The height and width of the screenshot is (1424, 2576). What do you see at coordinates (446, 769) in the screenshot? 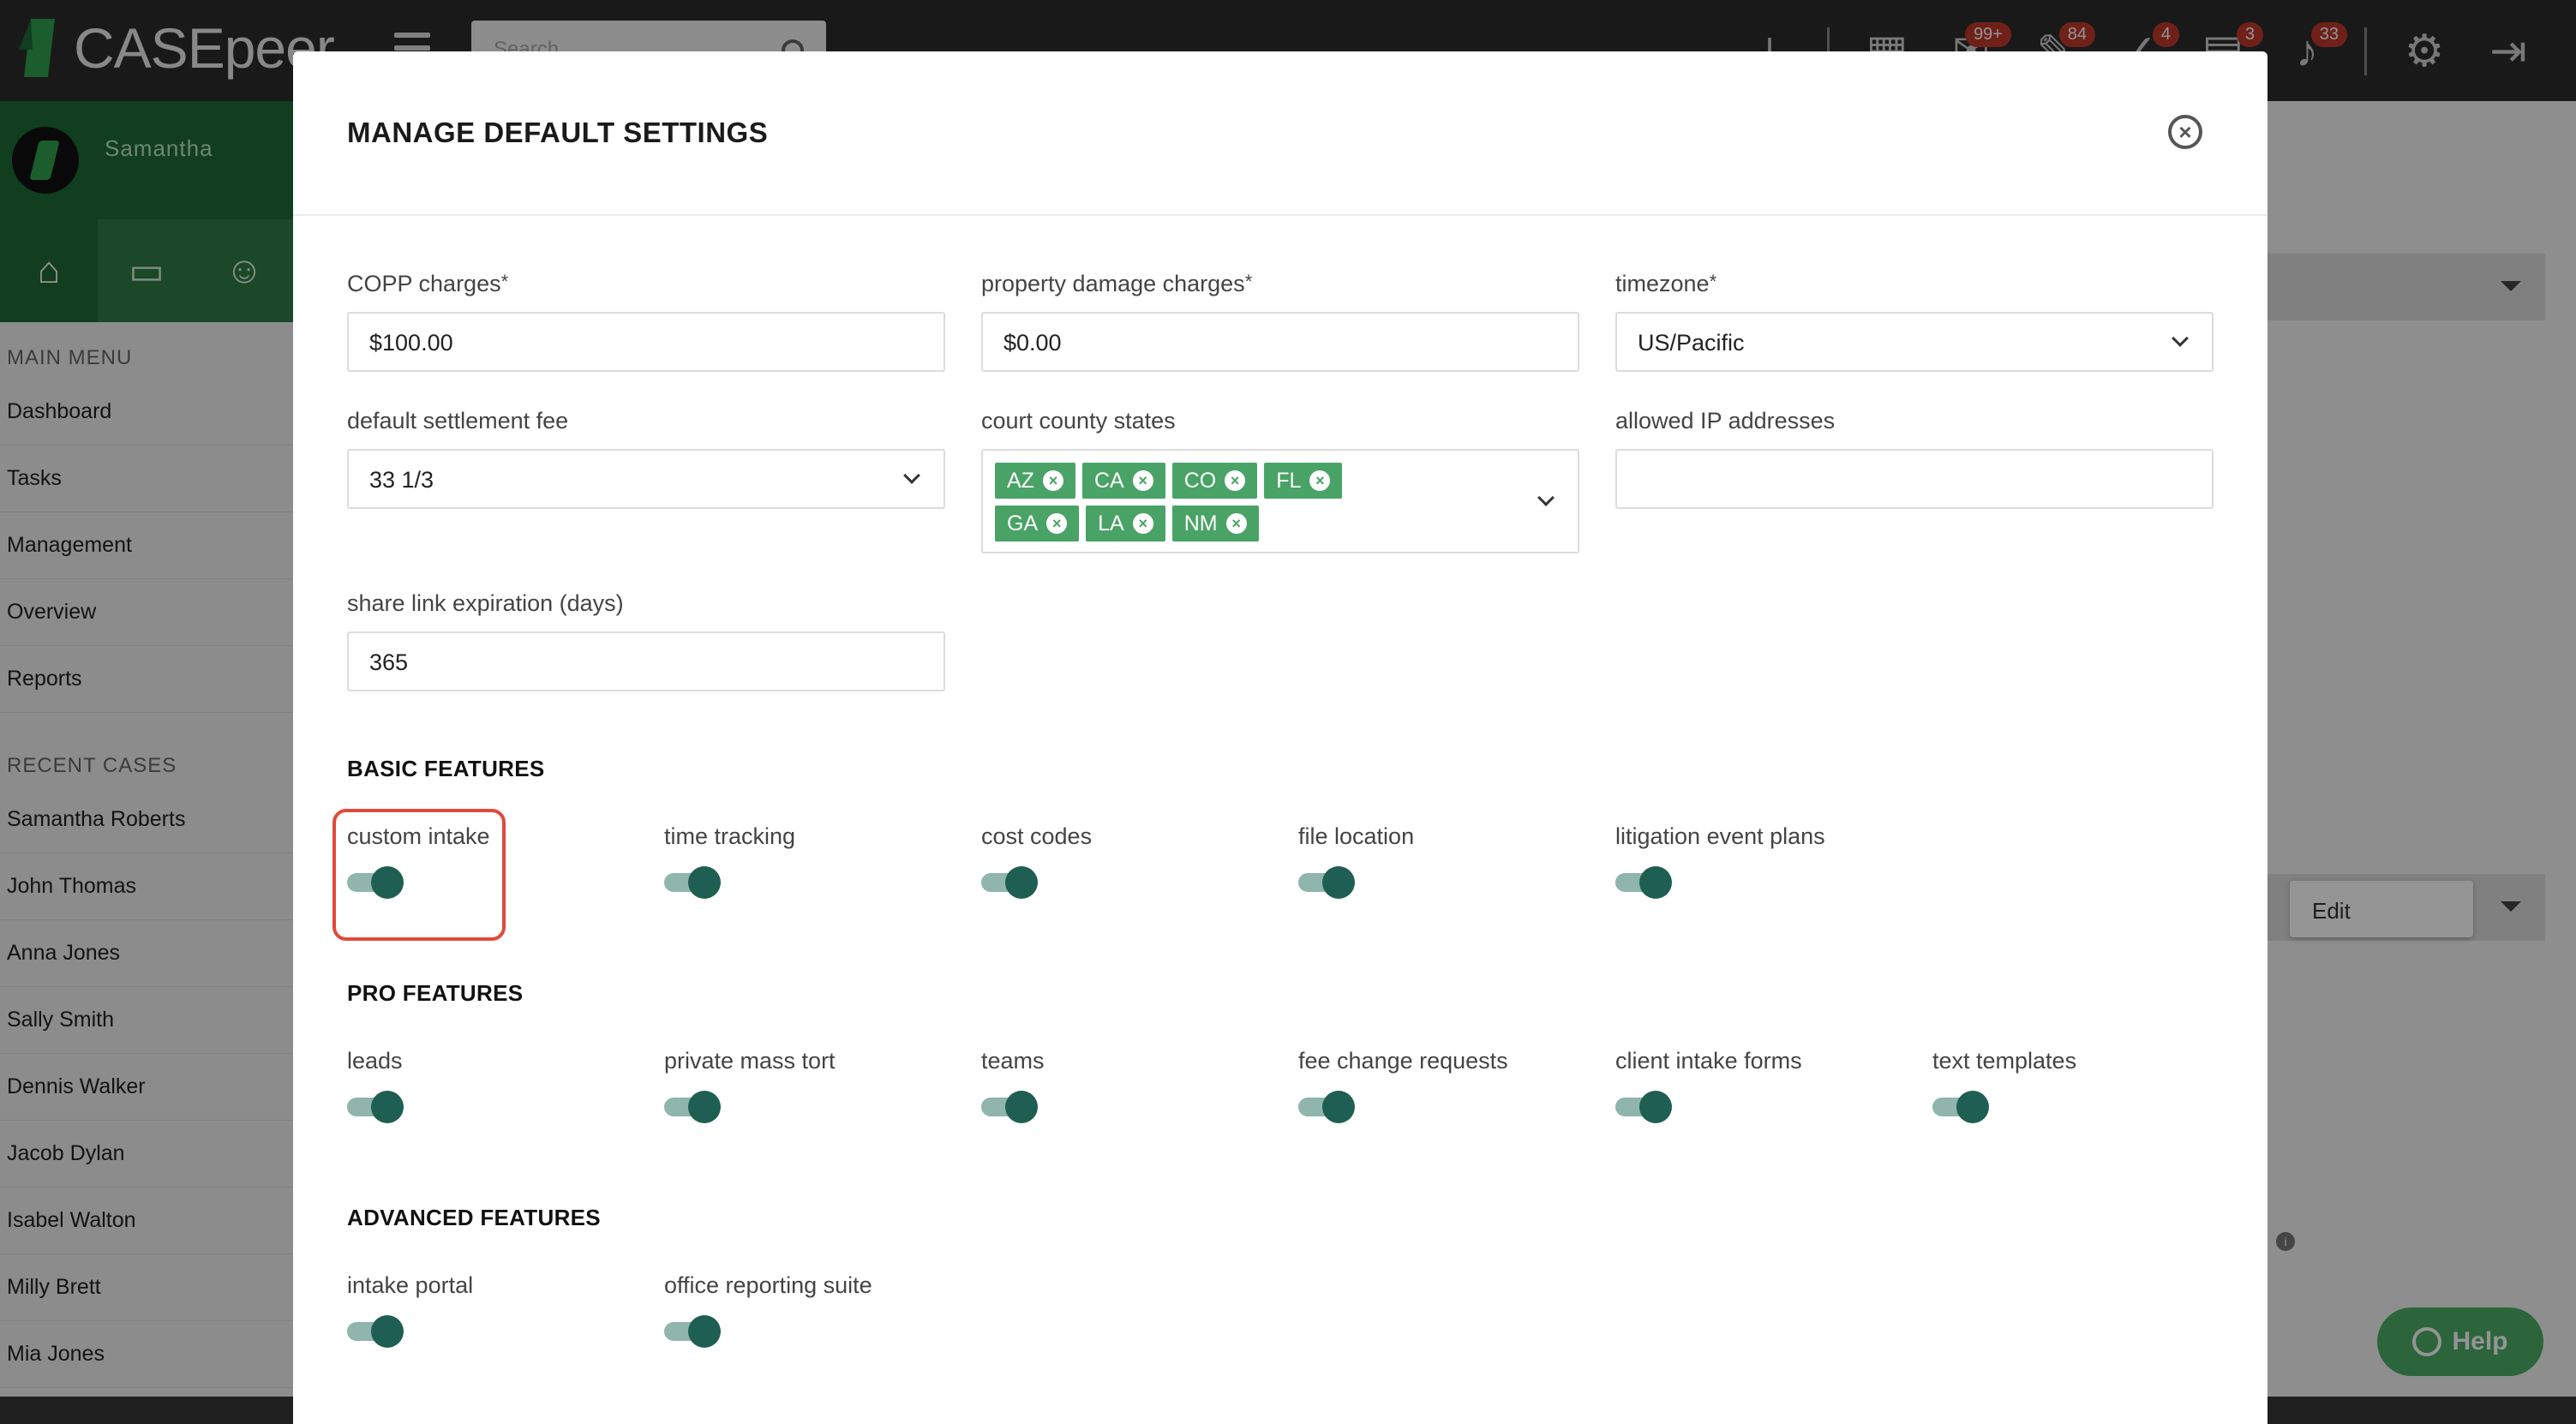
I see `basic-features-heading: BASIC FEATURES` at bounding box center [446, 769].